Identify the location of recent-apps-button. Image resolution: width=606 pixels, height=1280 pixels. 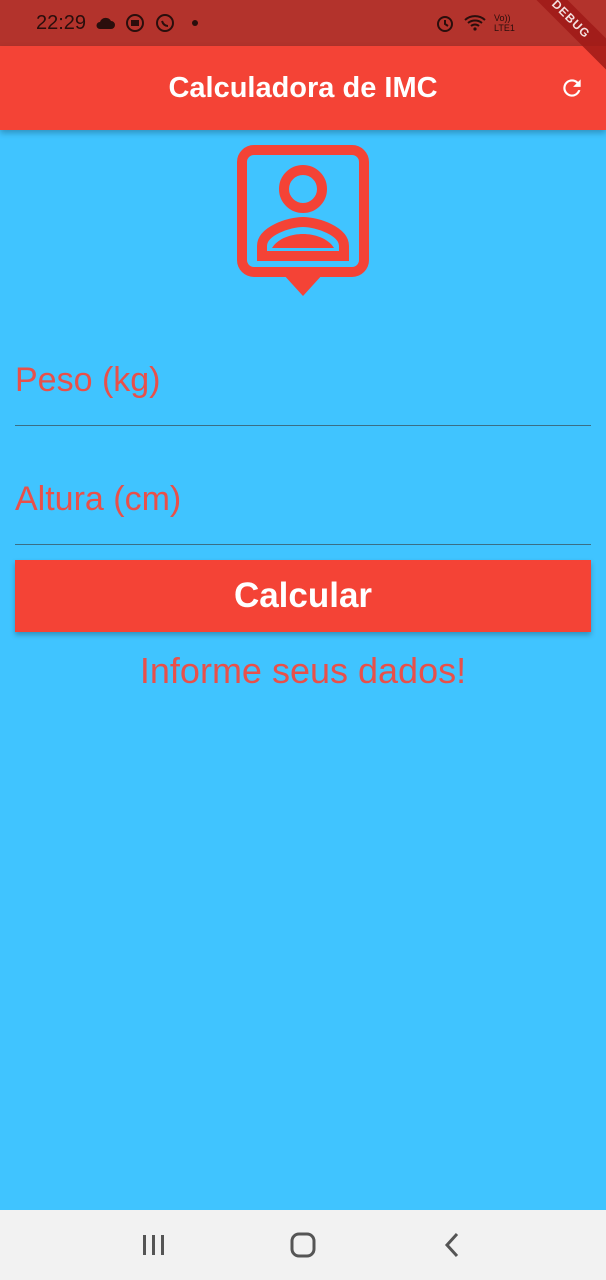
(154, 1245).